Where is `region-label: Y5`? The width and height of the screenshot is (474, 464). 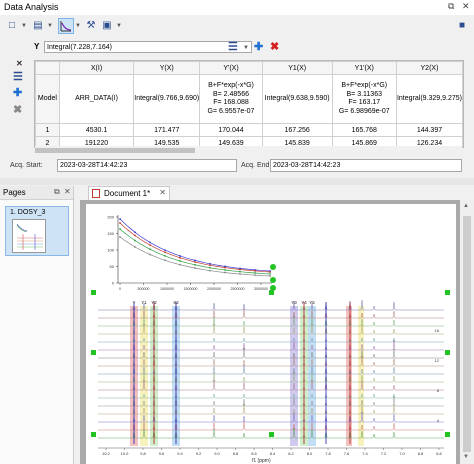
region-label: Y5 is located at coordinates (312, 302).